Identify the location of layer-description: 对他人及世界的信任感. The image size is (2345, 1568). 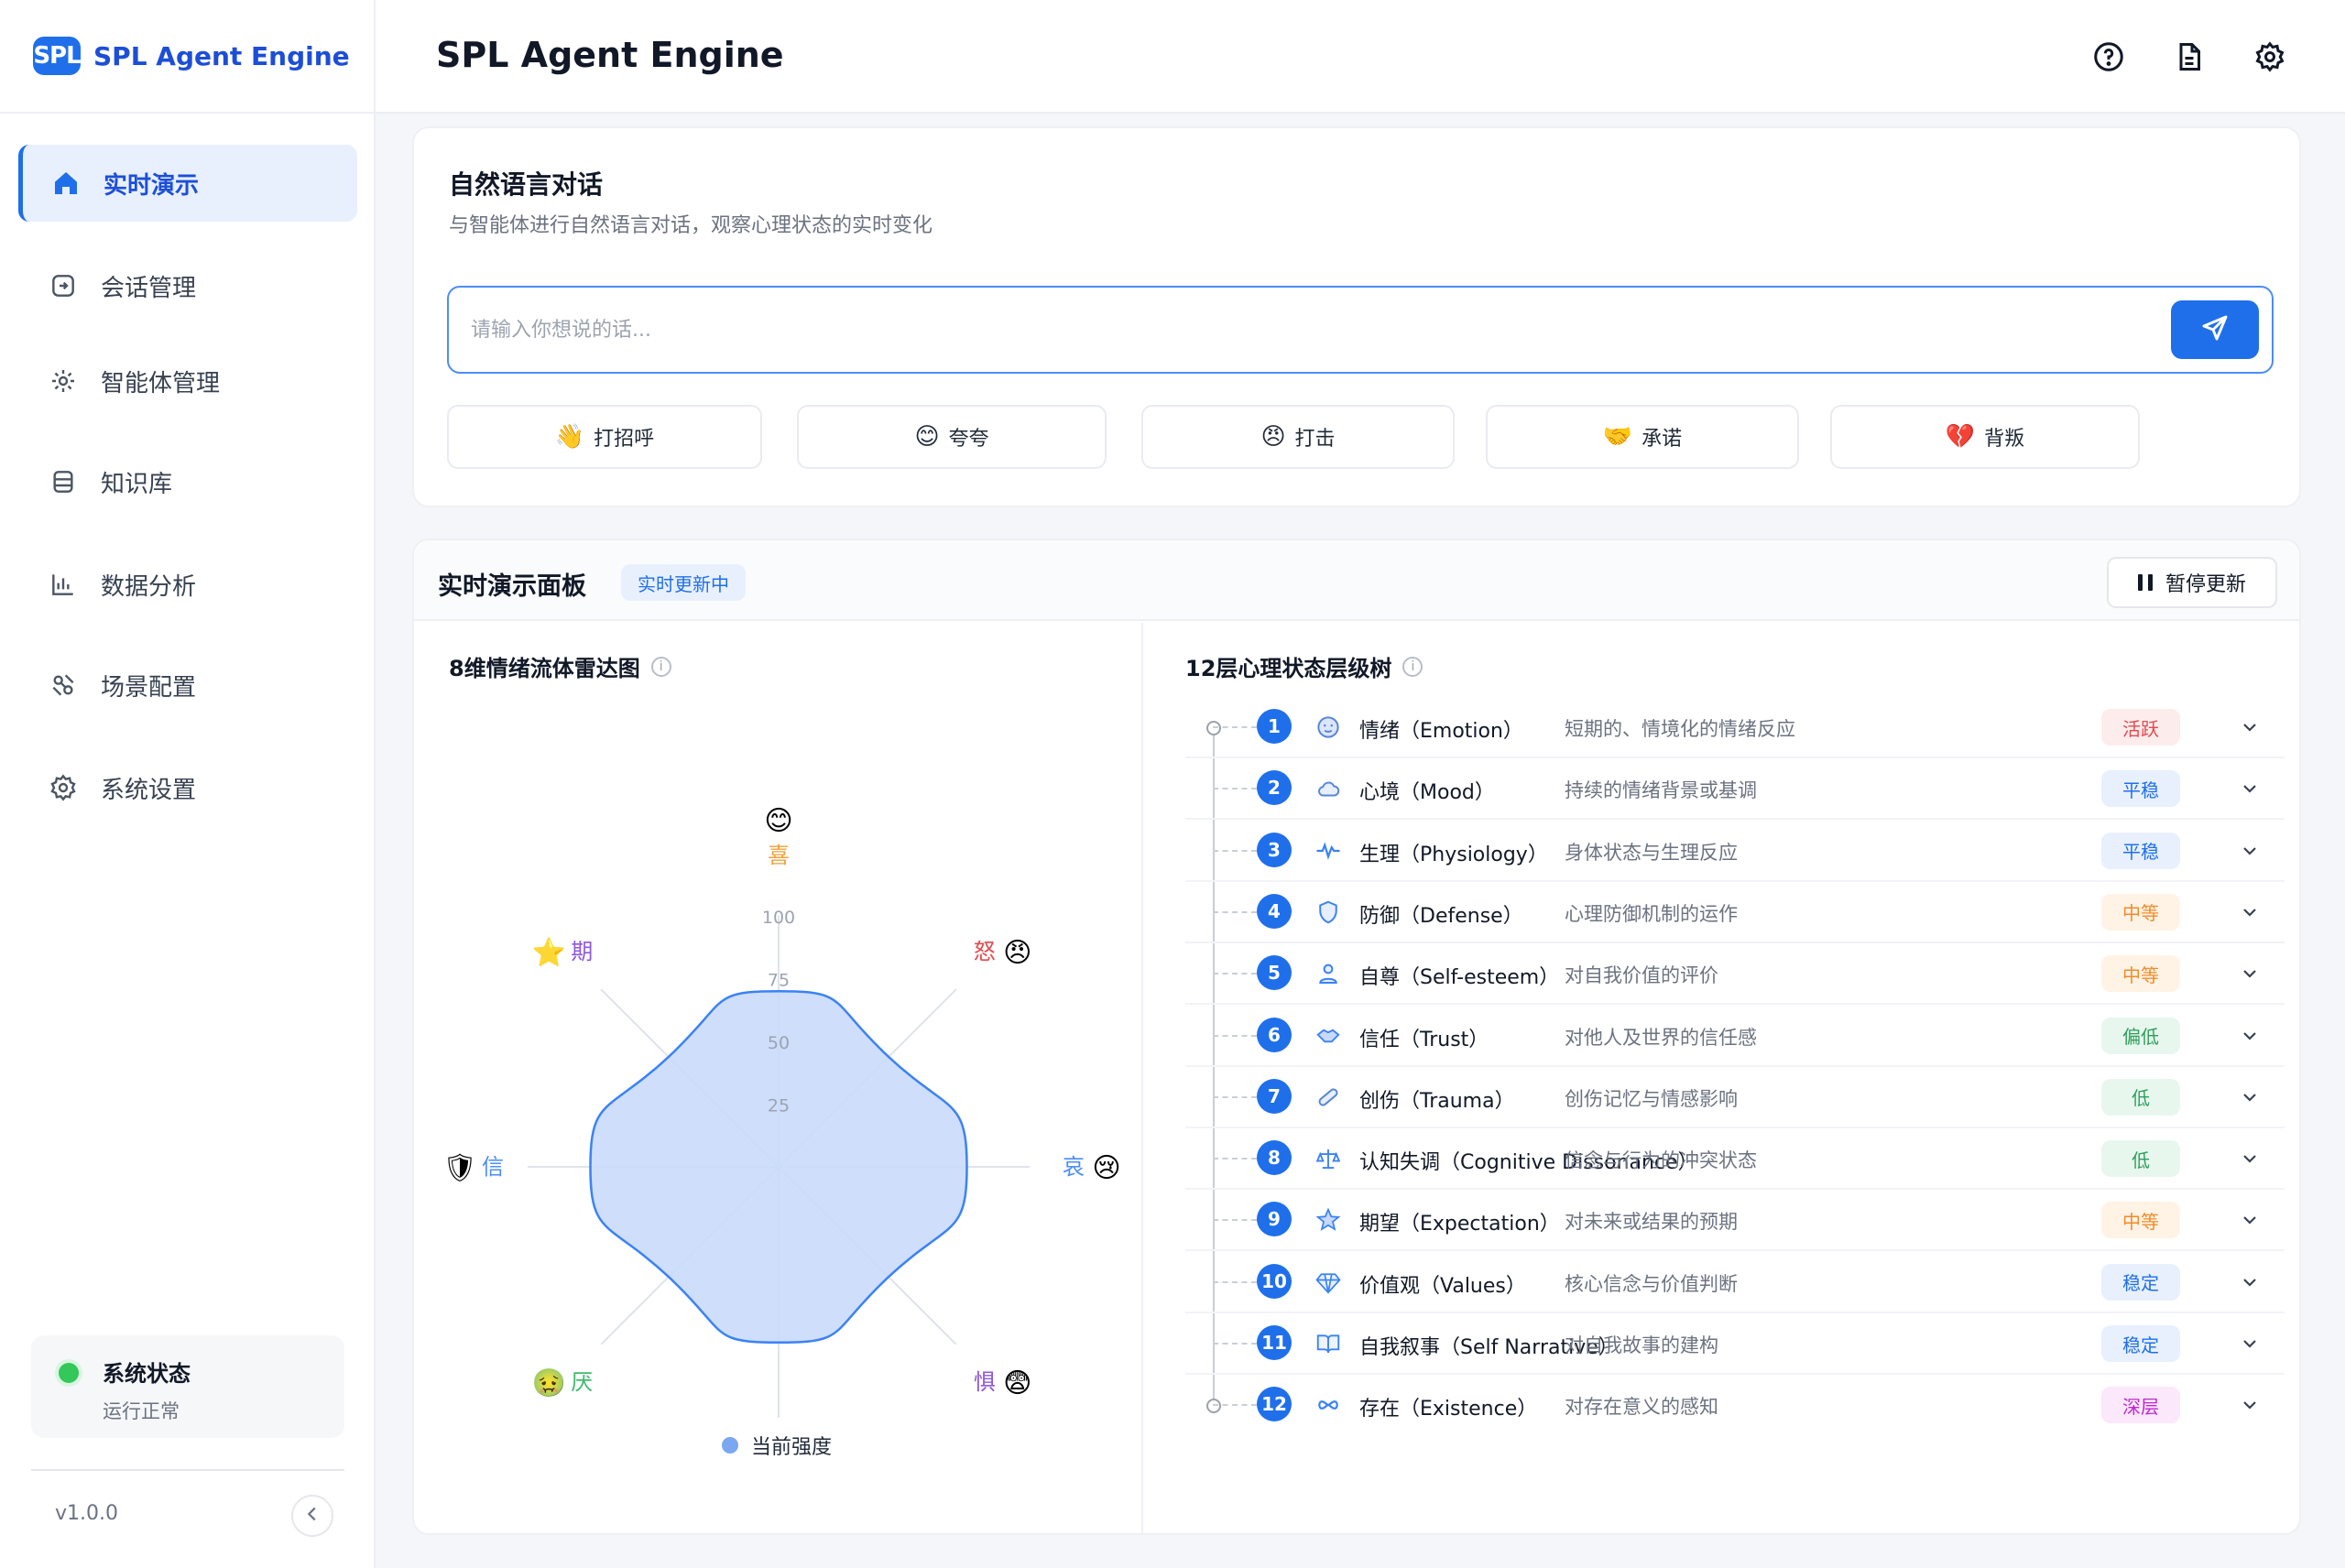
(1661, 1037).